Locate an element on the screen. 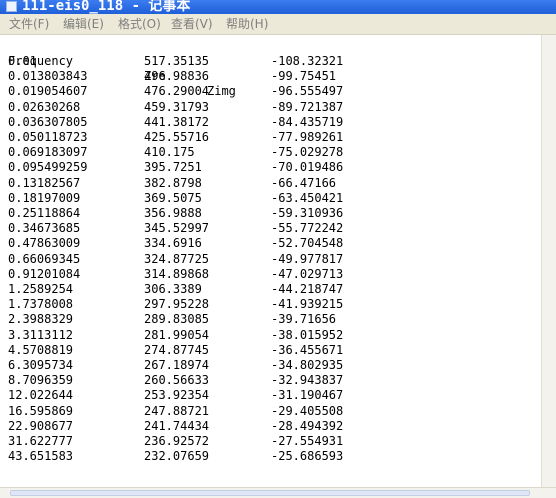 The image size is (556, 498). frequency-value: 0.02630268 is located at coordinates (44, 106).